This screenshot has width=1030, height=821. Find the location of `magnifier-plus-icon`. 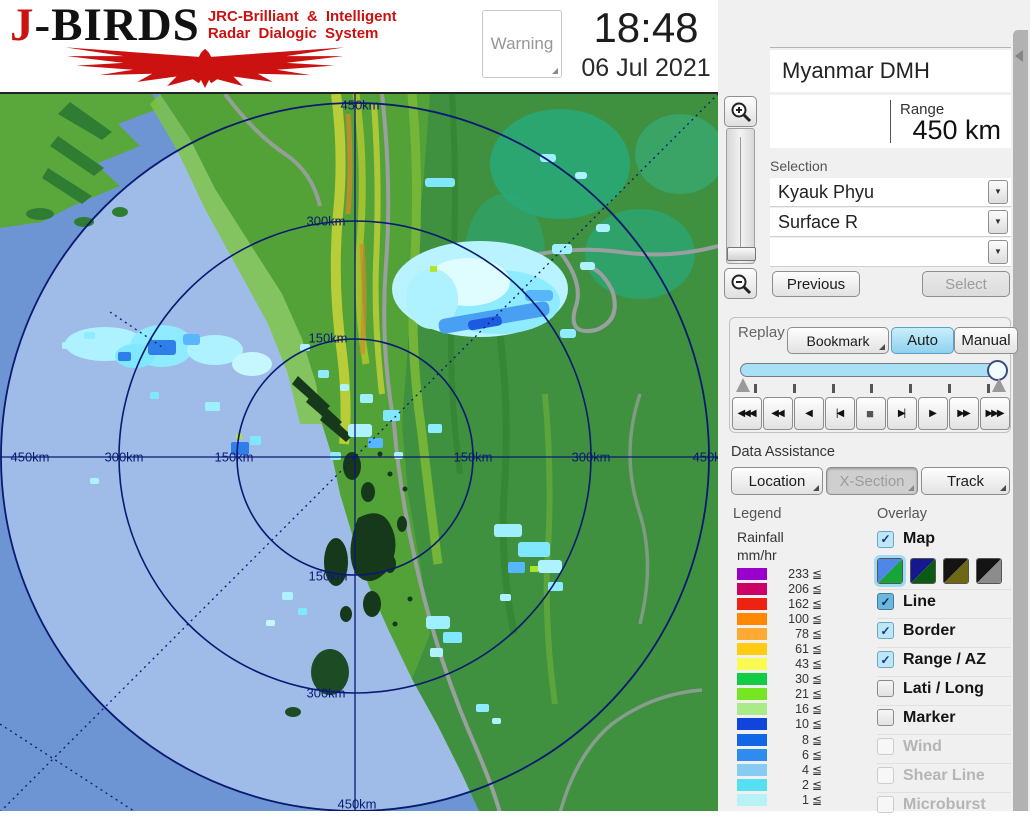

magnifier-plus-icon is located at coordinates (741, 112).